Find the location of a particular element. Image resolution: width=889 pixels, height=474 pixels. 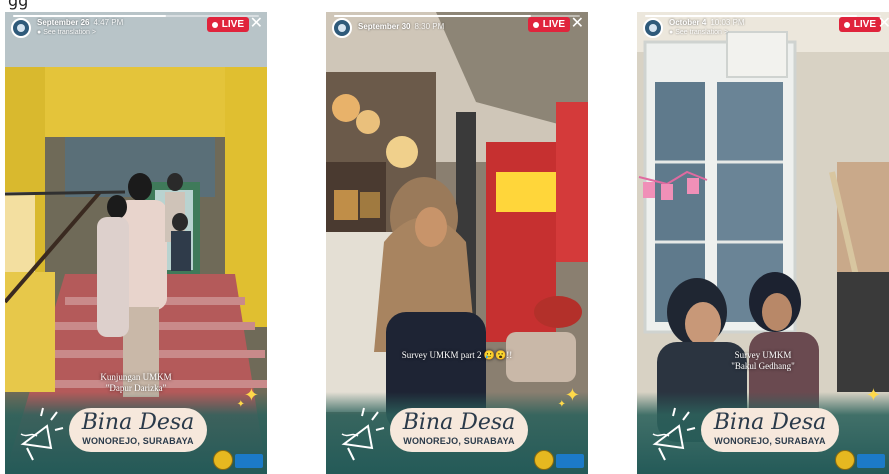

story-time: 4:47 PM is located at coordinates (108, 22).